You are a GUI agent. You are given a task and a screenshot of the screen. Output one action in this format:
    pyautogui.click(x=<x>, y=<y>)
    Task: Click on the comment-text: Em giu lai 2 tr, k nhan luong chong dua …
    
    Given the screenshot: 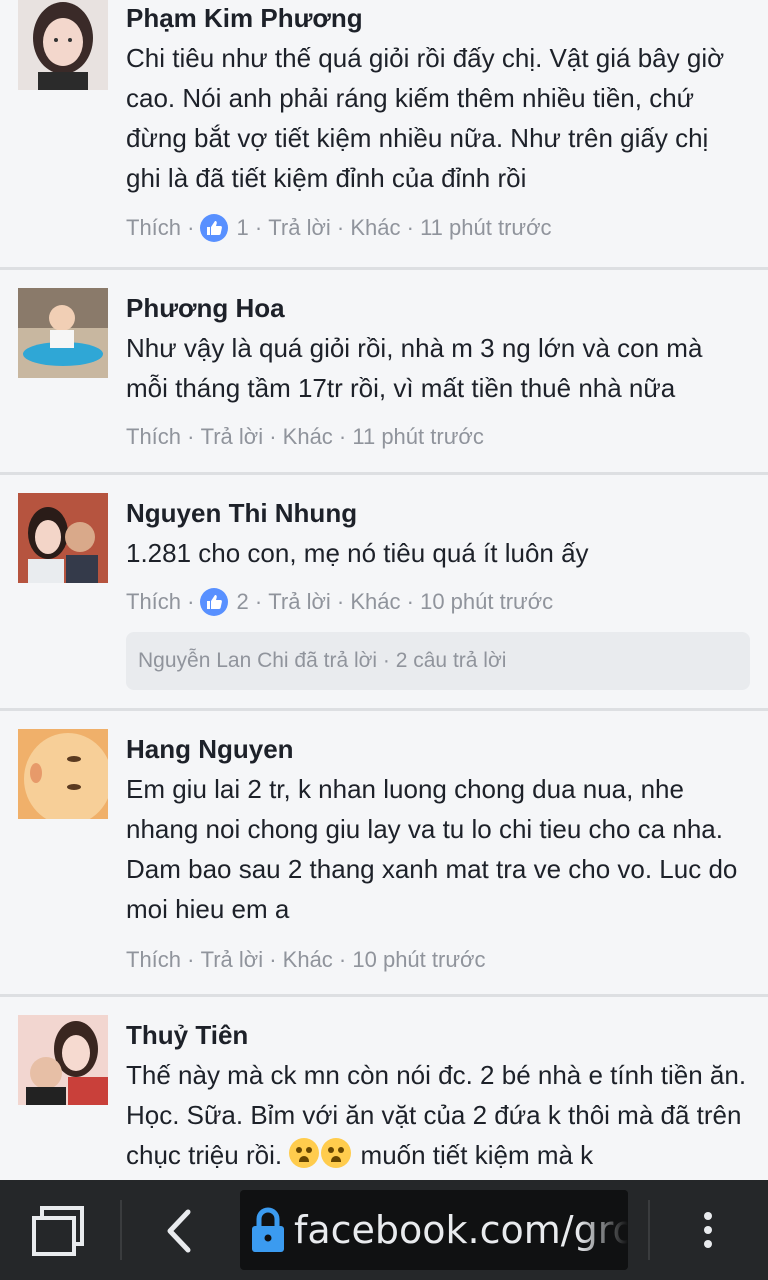 What is the action you would take?
    pyautogui.click(x=432, y=849)
    